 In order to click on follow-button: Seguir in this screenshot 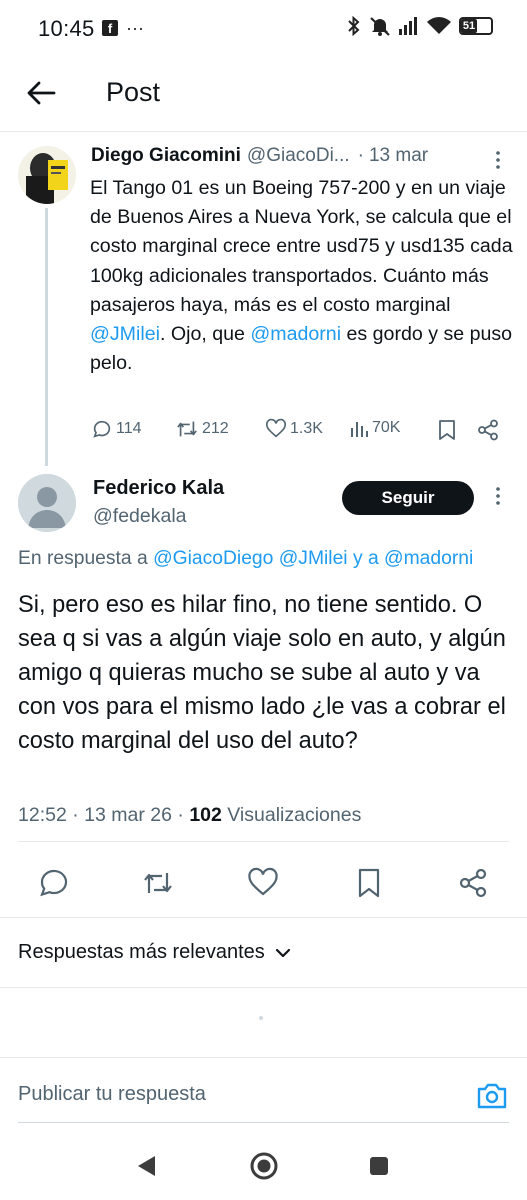, I will do `click(408, 498)`.